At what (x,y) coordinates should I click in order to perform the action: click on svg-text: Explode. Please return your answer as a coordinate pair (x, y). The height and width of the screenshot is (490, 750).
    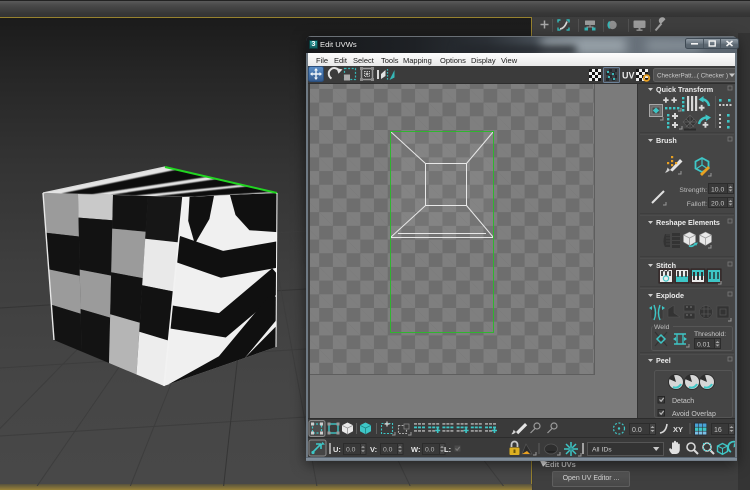
    Looking at the image, I should click on (670, 295).